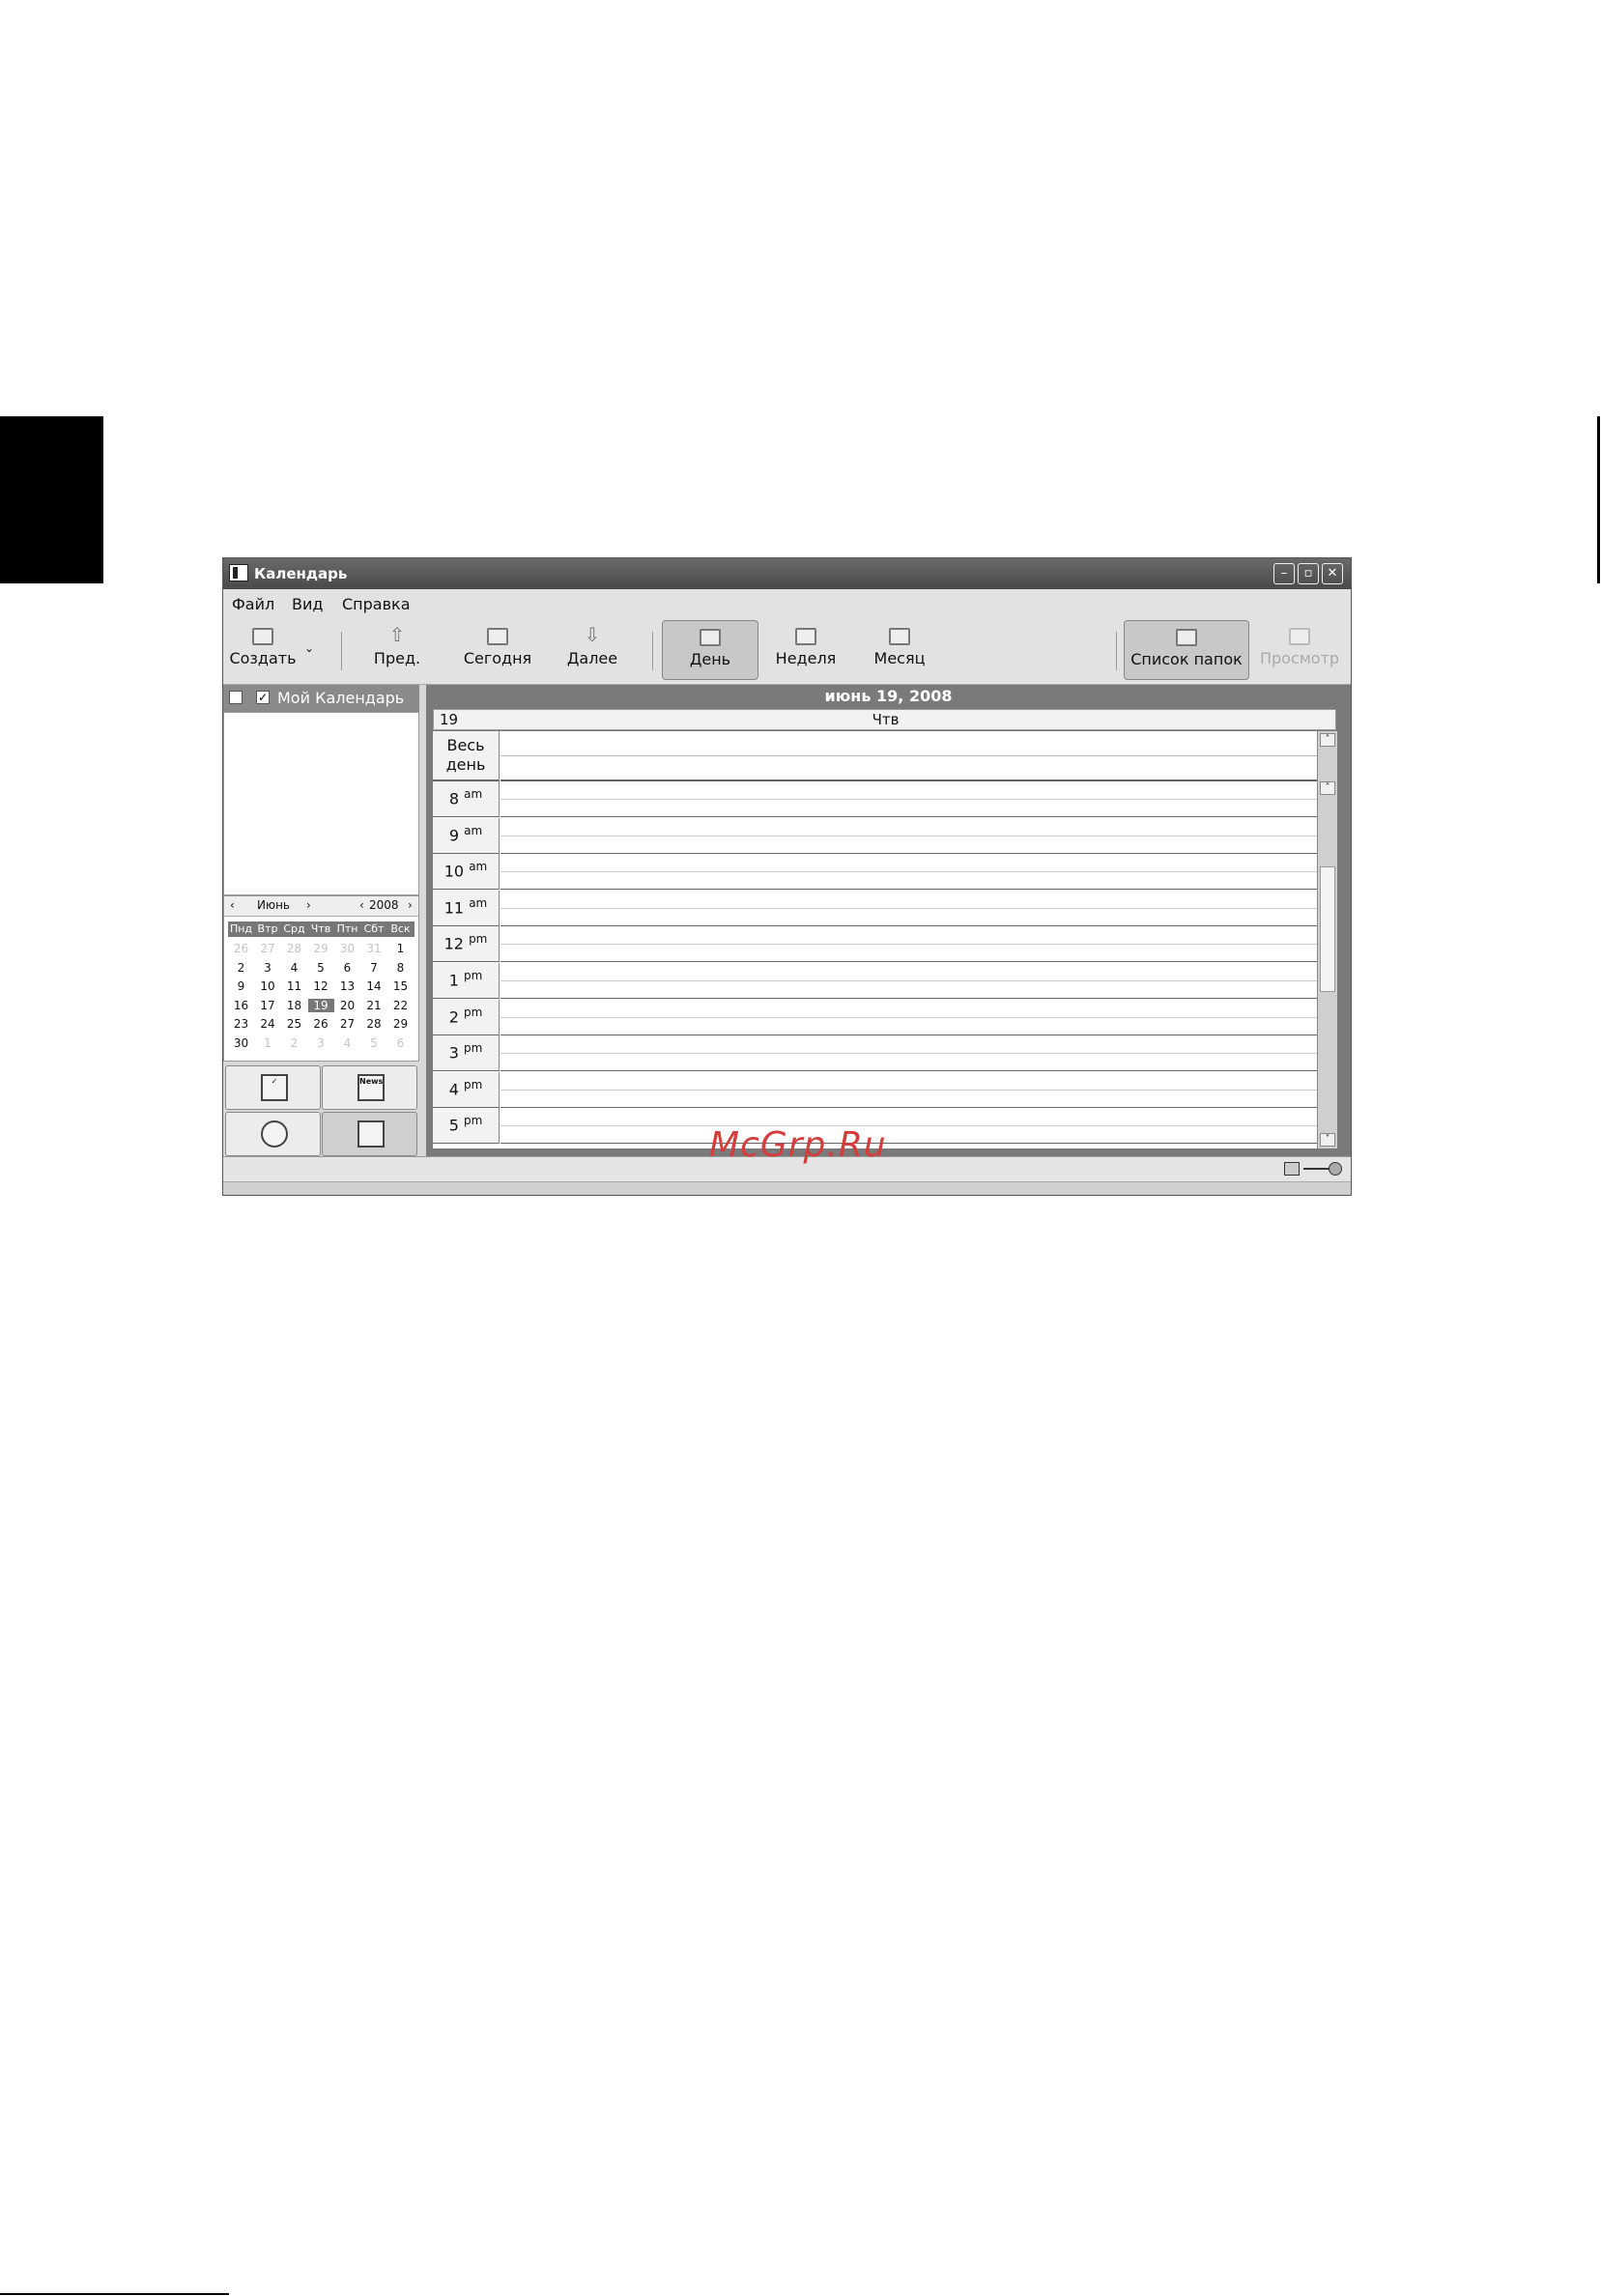  Describe the element at coordinates (908, 756) in the screenshot. I see `all-day-area` at that location.